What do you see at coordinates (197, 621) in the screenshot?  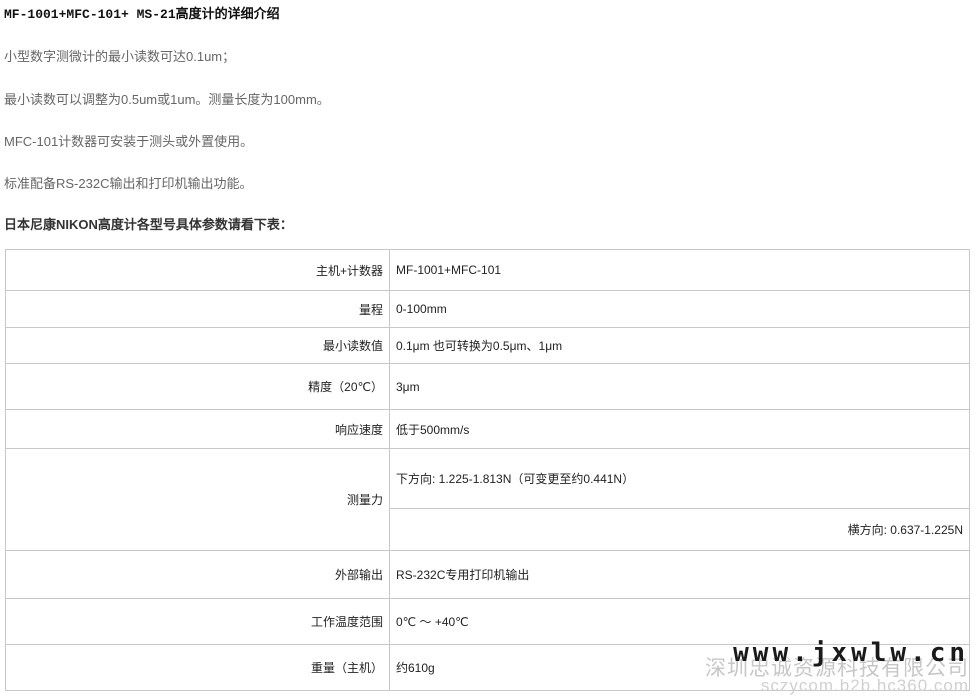 I see `spec-label-temperature: 工作温度范围` at bounding box center [197, 621].